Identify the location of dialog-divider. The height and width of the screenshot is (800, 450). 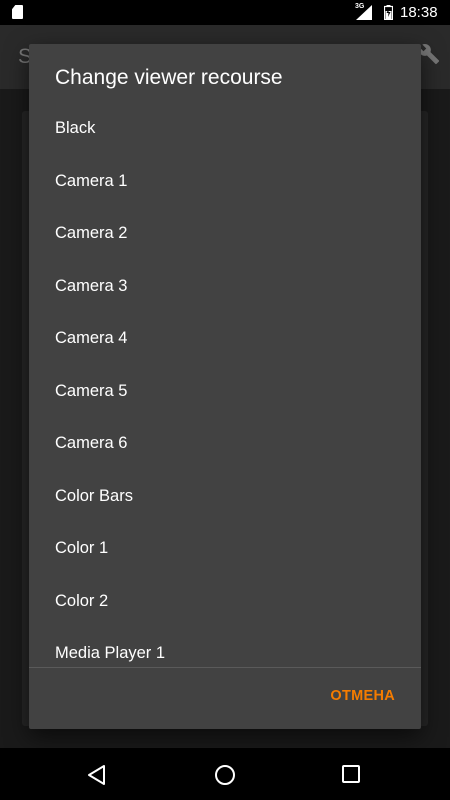
(225, 667).